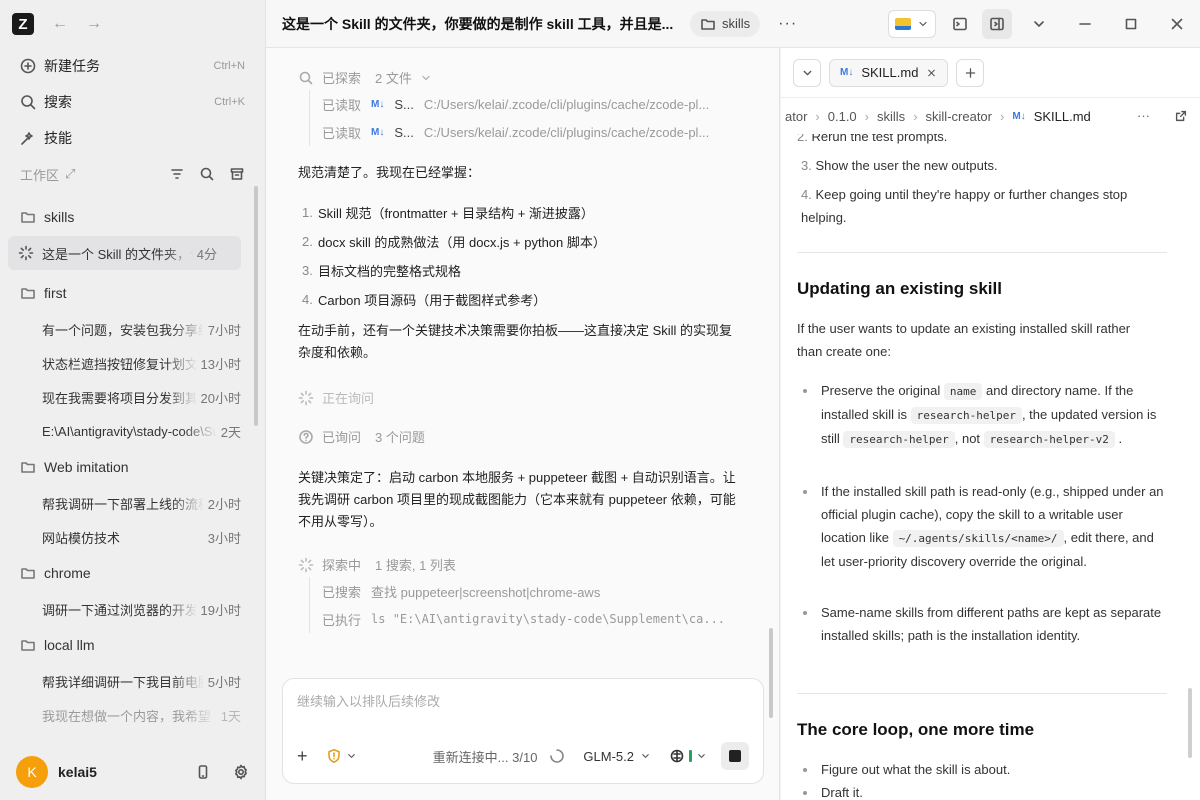  Describe the element at coordinates (725, 23) in the screenshot. I see `folder-chip: skills` at that location.